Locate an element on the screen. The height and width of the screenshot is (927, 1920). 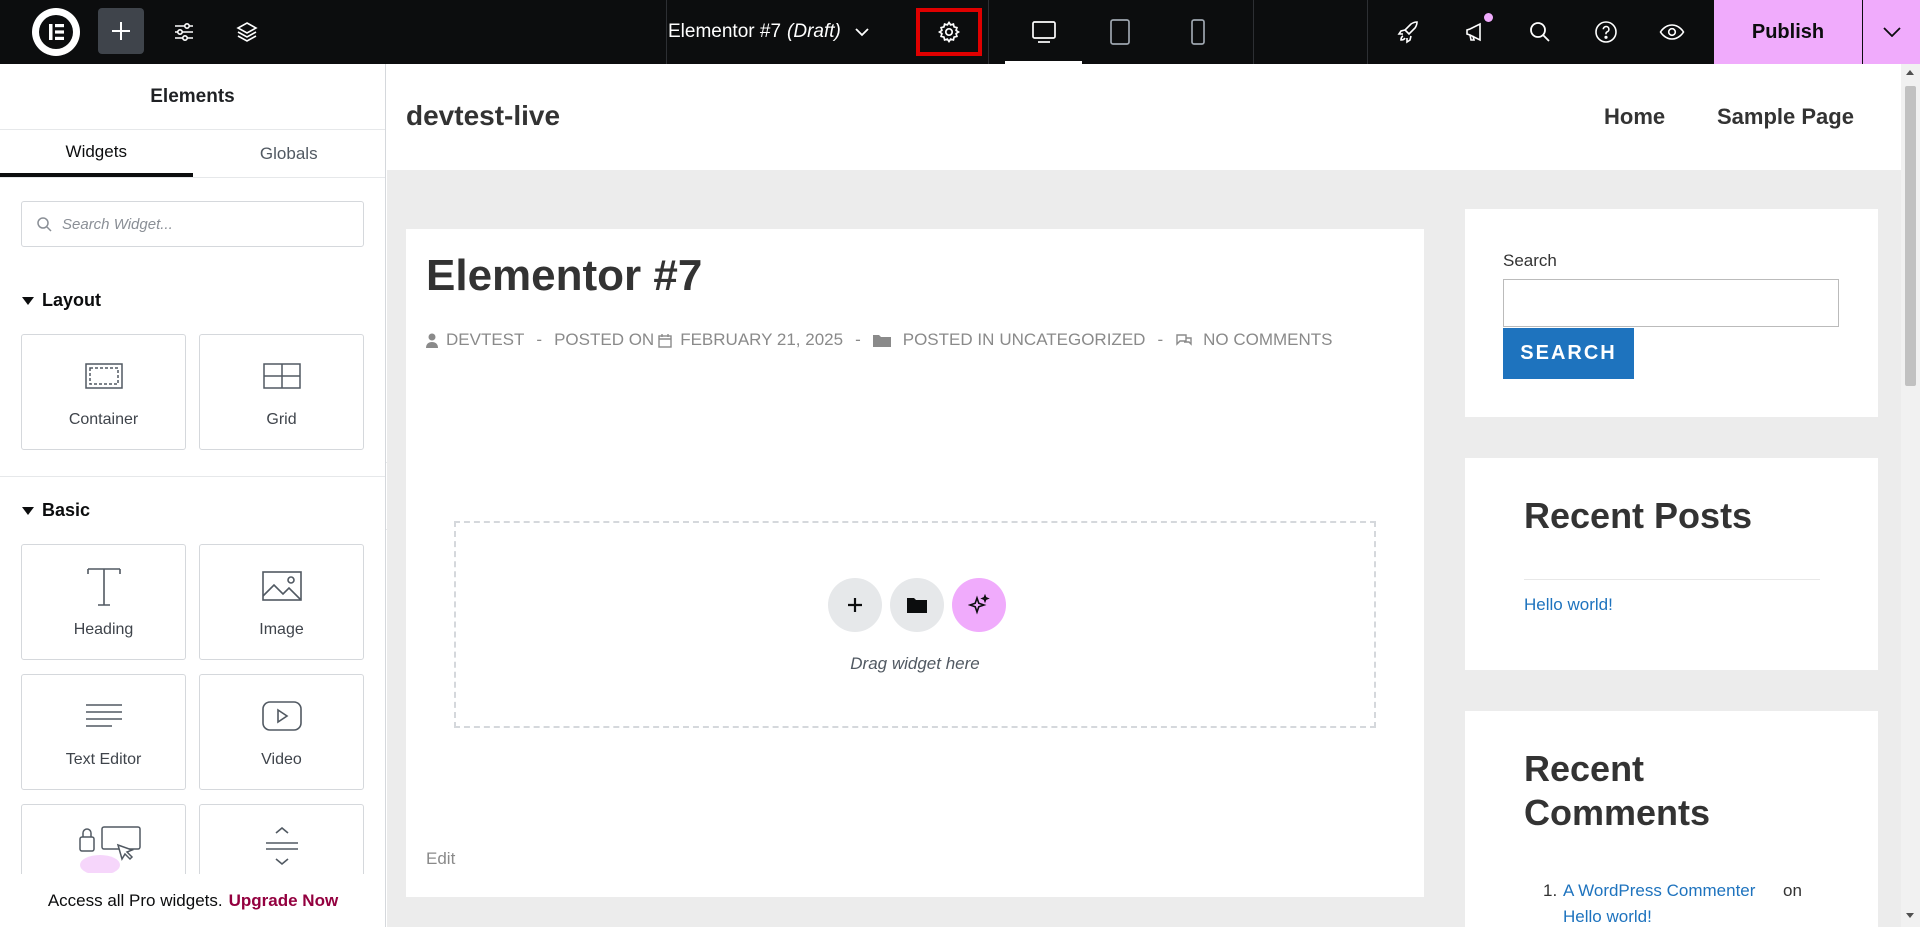
sliders-icon is located at coordinates (184, 32).